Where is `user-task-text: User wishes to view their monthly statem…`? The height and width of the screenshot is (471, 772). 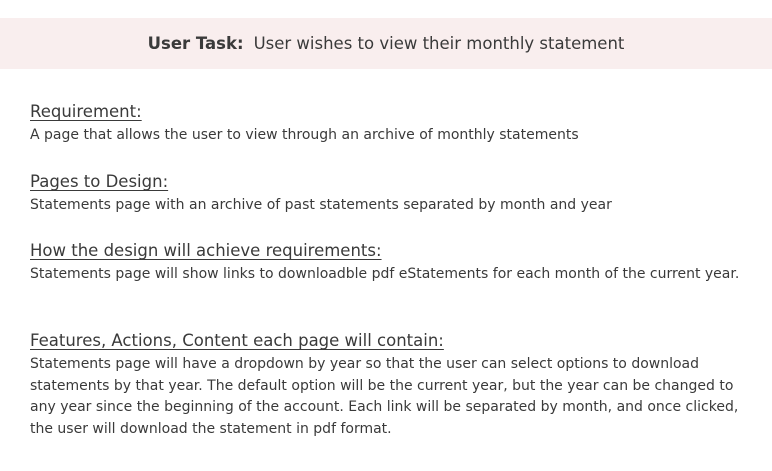 user-task-text: User wishes to view their monthly statem… is located at coordinates (439, 43).